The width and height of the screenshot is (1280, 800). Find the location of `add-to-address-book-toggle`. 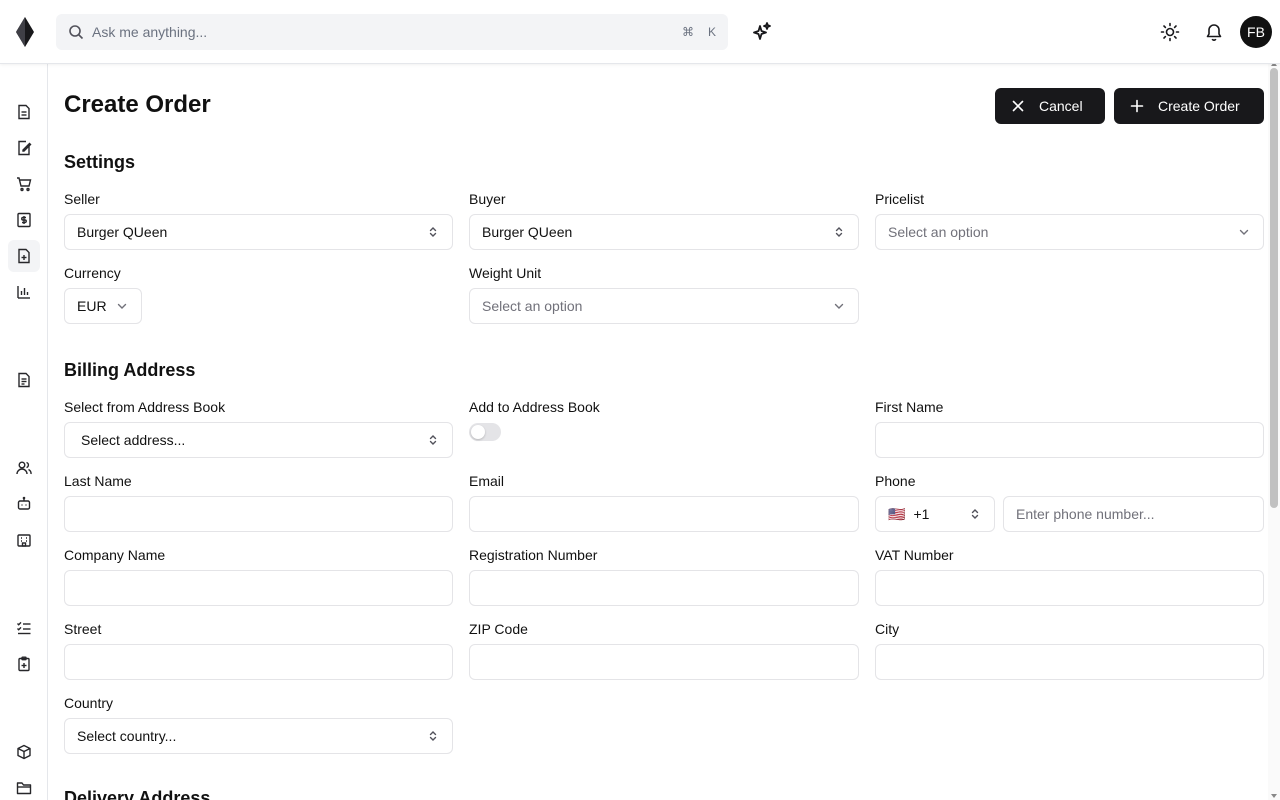

add-to-address-book-toggle is located at coordinates (485, 432).